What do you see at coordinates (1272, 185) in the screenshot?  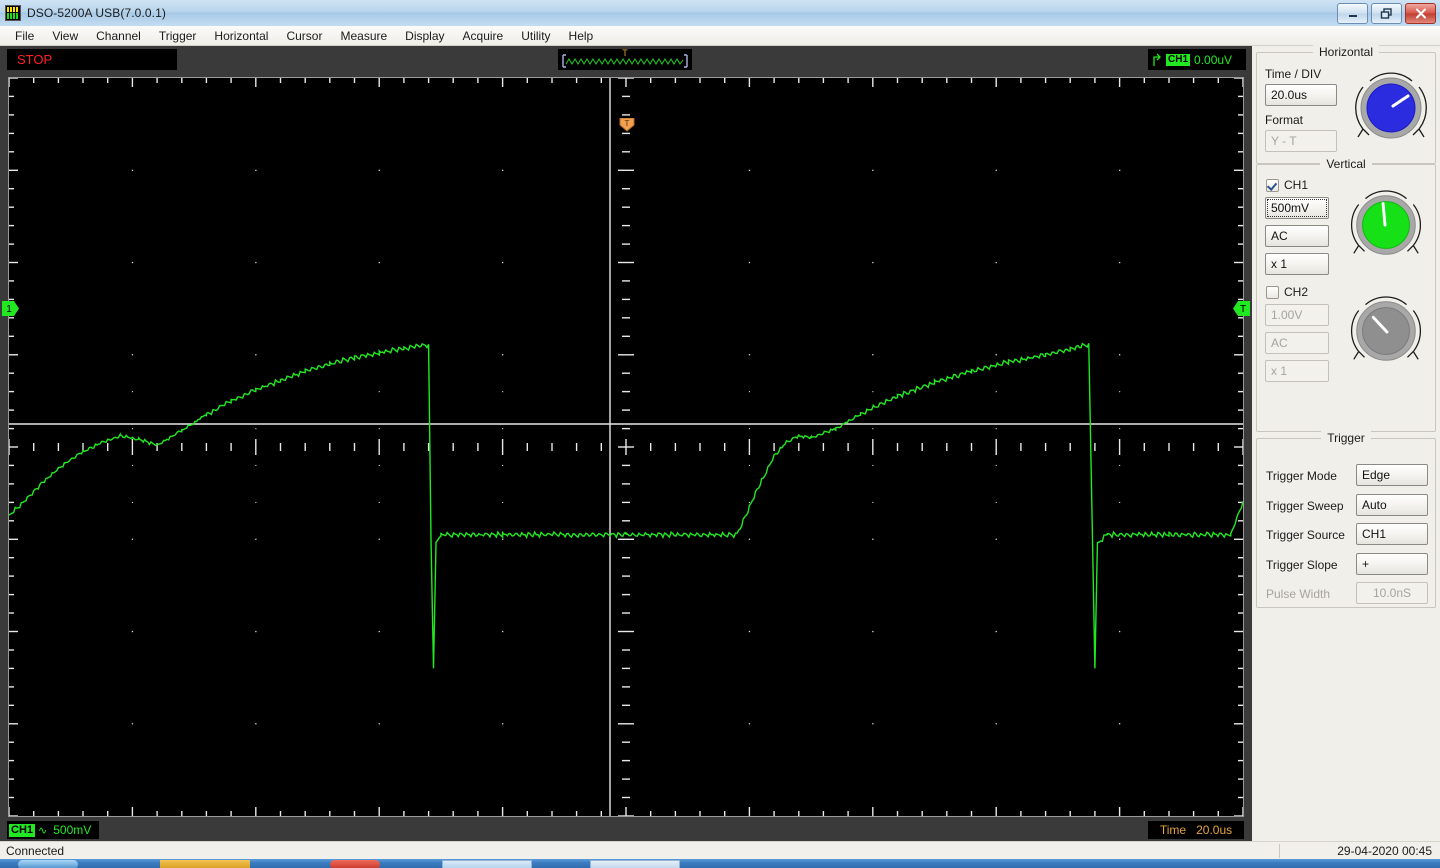 I see `ch1-enable-checkbox` at bounding box center [1272, 185].